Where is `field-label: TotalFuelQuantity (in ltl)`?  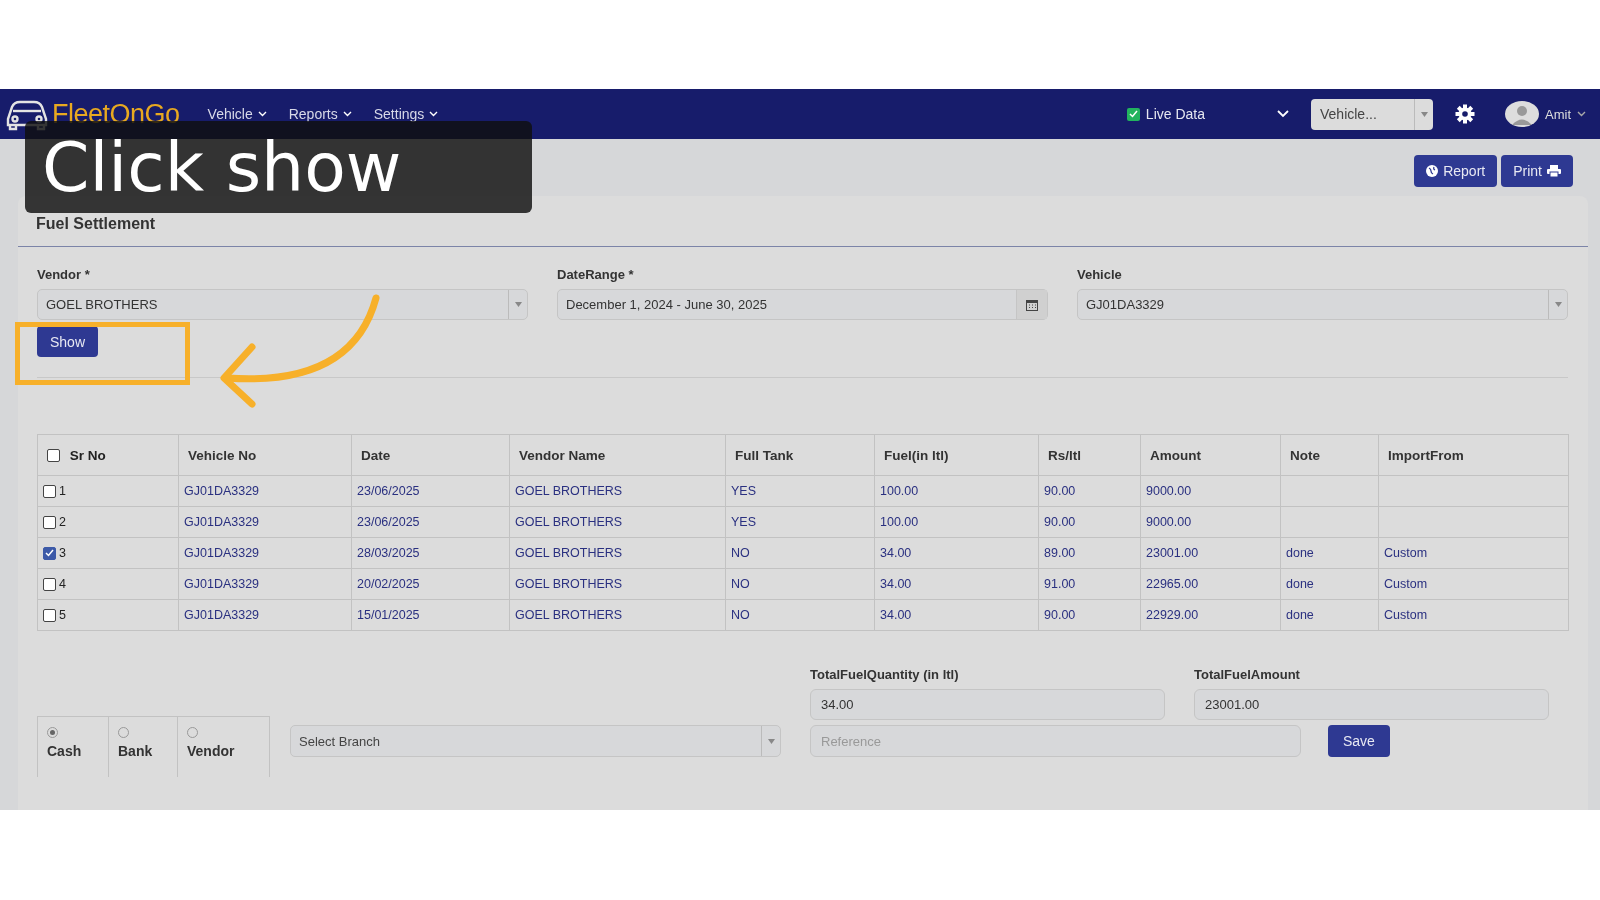
field-label: TotalFuelQuantity (in ltl) is located at coordinates (885, 674).